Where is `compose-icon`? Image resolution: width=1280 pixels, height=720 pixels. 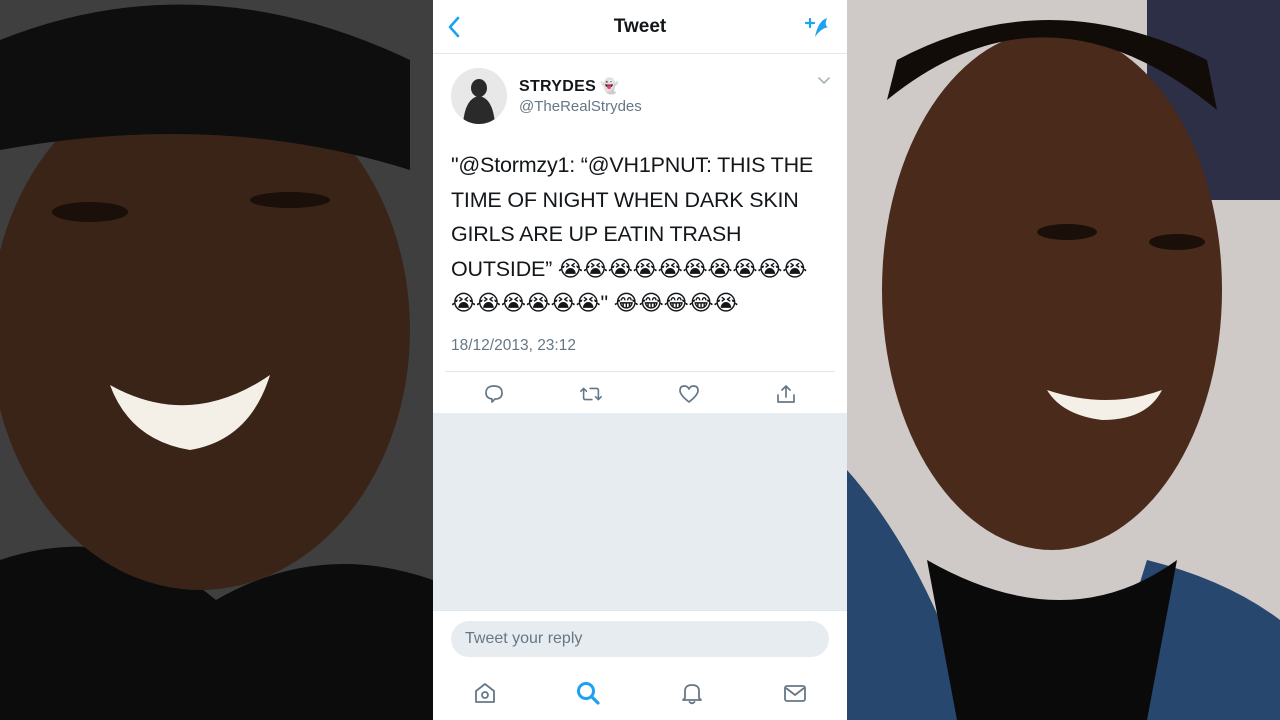
compose-icon is located at coordinates (817, 28).